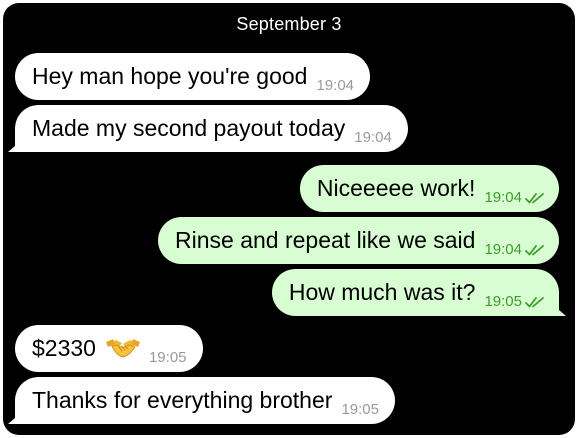 The image size is (578, 438). What do you see at coordinates (382, 292) in the screenshot?
I see `message-text: How much was it?` at bounding box center [382, 292].